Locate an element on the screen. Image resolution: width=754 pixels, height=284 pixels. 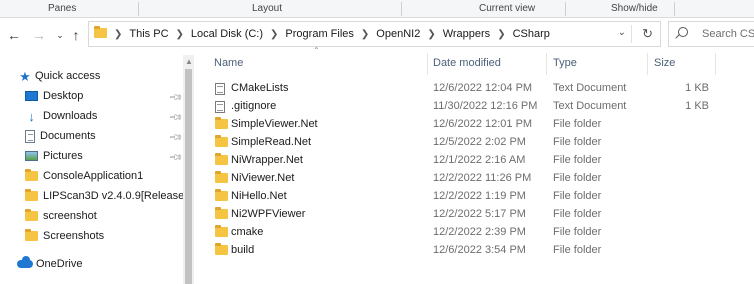
file-name: CMakeLists is located at coordinates (260, 88).